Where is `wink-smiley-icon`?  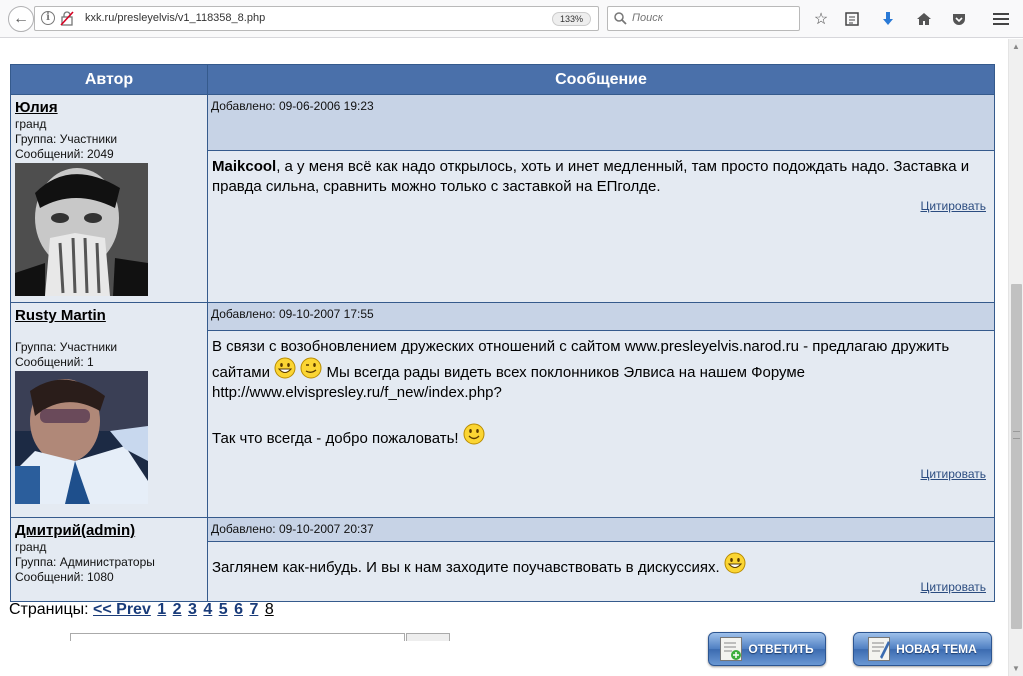
wink-smiley-icon is located at coordinates (311, 368).